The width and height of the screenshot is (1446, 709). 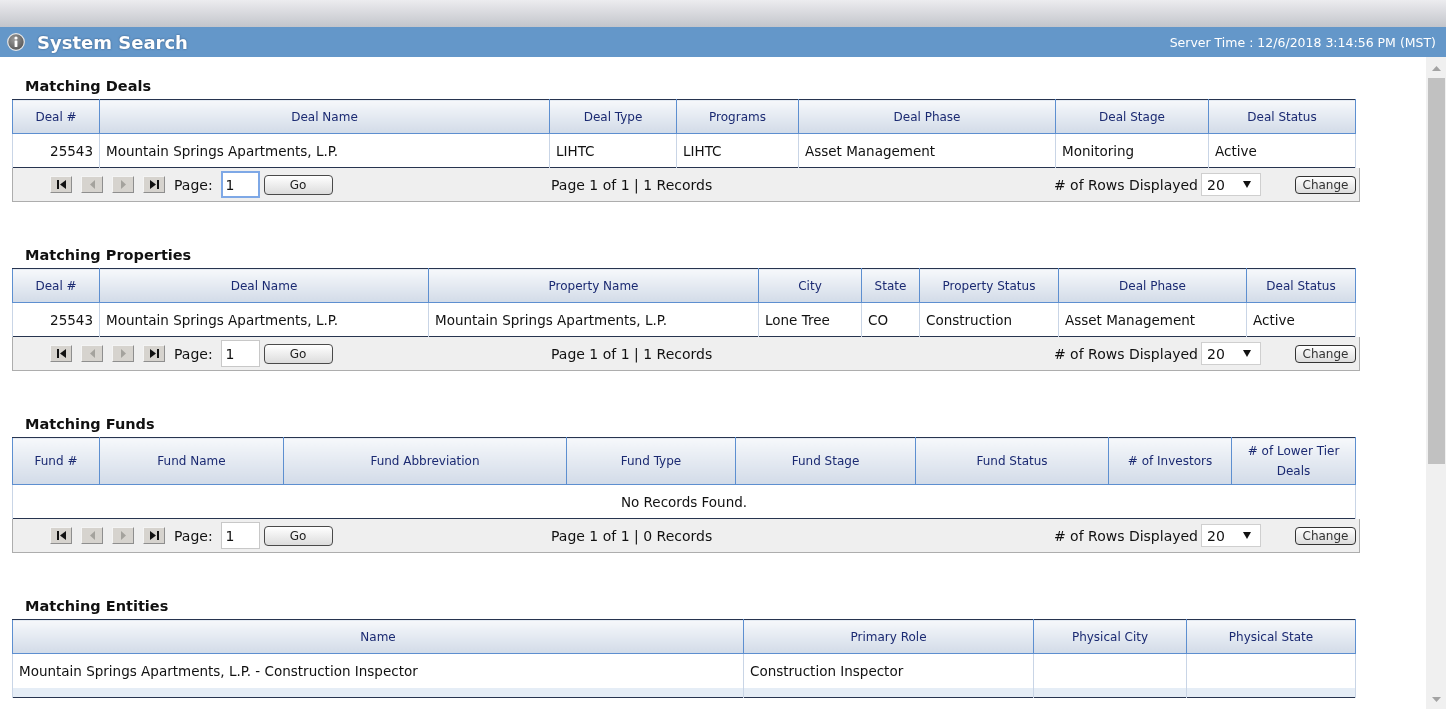 What do you see at coordinates (1012, 461) in the screenshot?
I see `column-header: Fund Status` at bounding box center [1012, 461].